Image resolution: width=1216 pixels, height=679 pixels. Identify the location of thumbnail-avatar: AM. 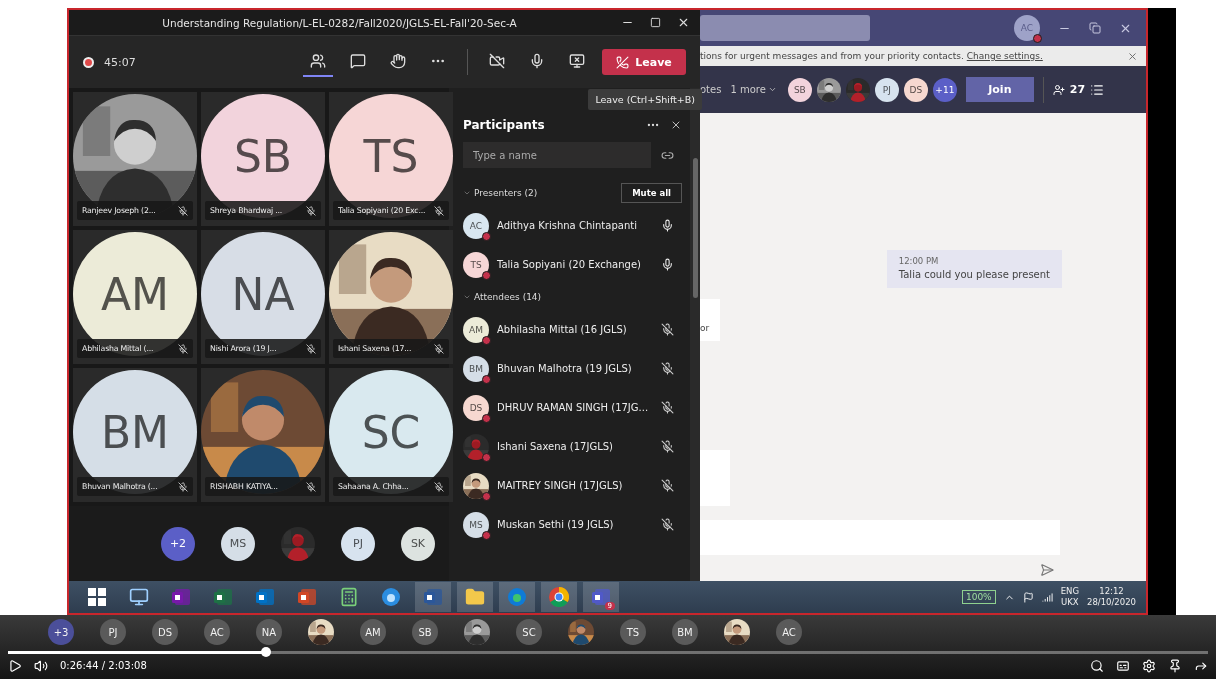
(373, 632).